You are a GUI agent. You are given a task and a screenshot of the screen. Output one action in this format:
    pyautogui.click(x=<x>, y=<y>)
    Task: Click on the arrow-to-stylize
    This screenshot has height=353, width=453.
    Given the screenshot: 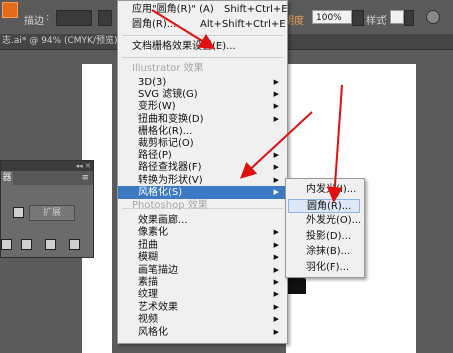 What is the action you would take?
    pyautogui.click(x=276, y=145)
    